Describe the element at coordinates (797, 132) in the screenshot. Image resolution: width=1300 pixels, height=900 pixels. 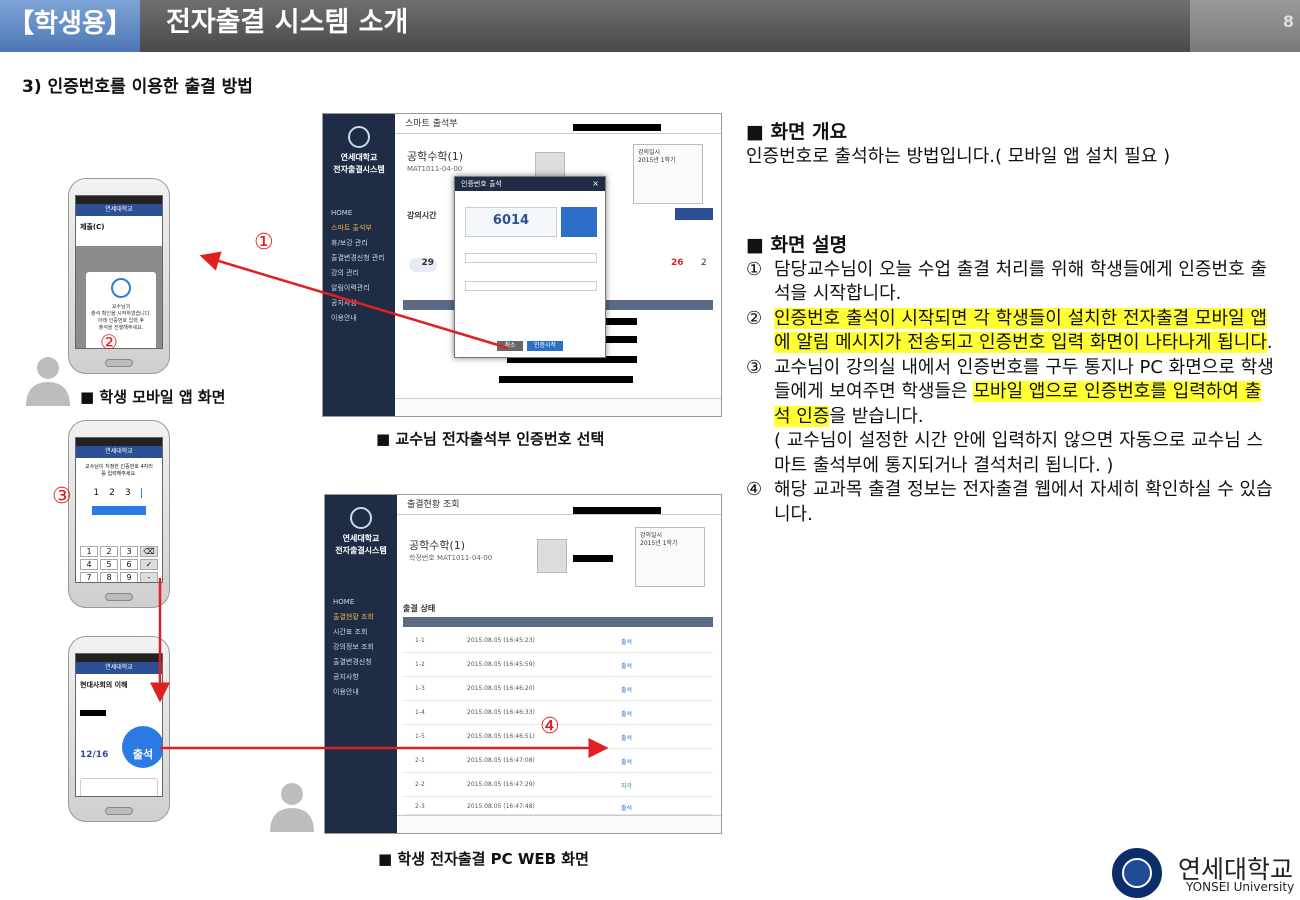
I see `overview-heading: ■ 화면 개요` at that location.